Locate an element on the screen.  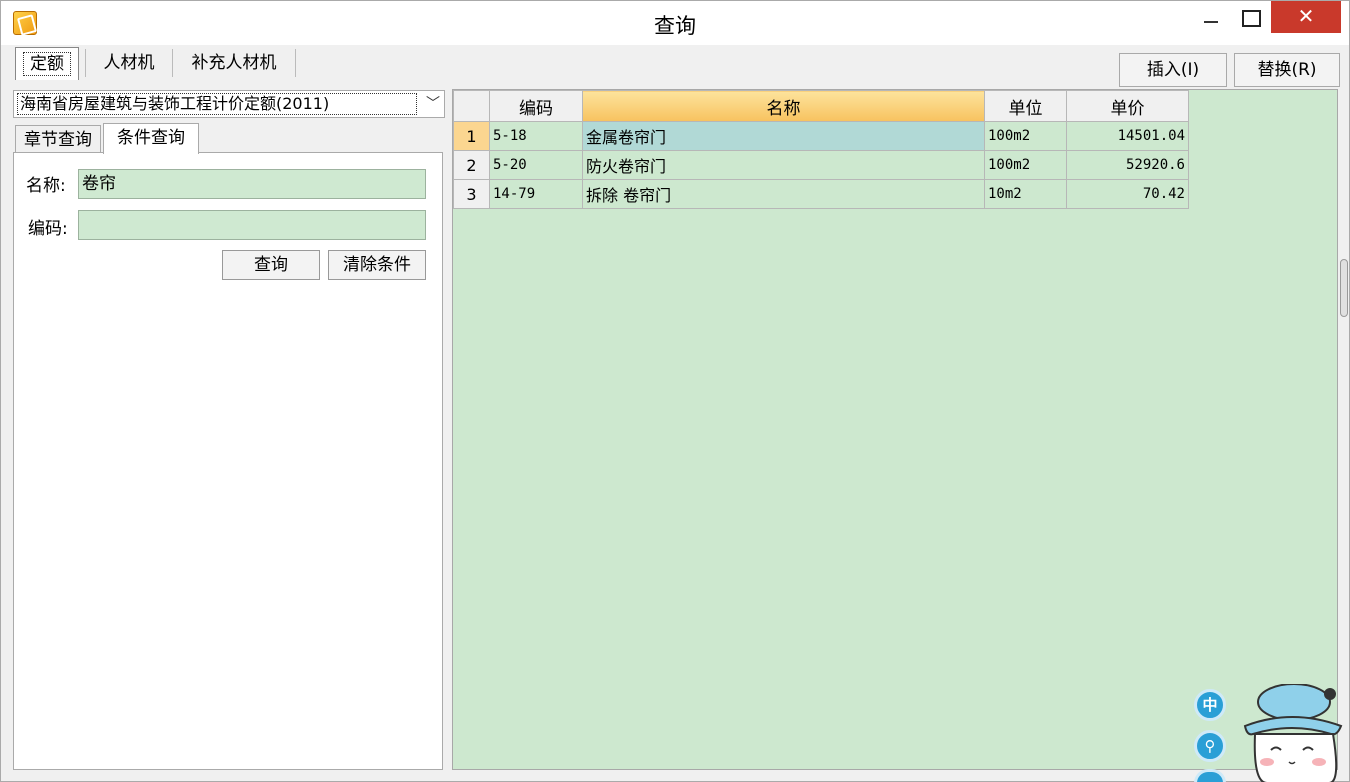
cell-name: 防火卷帘门 is located at coordinates (783, 165).